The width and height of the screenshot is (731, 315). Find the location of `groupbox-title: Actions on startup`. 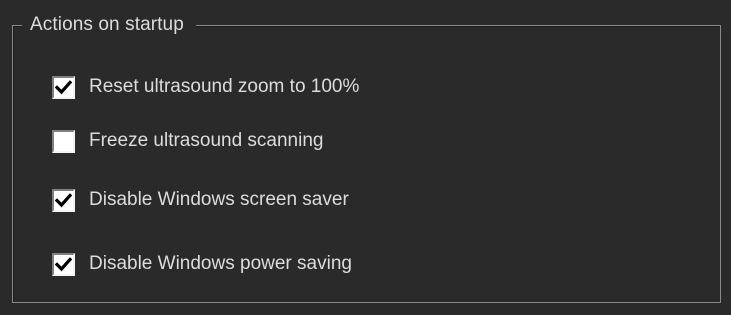

groupbox-title: Actions on startup is located at coordinates (109, 25).